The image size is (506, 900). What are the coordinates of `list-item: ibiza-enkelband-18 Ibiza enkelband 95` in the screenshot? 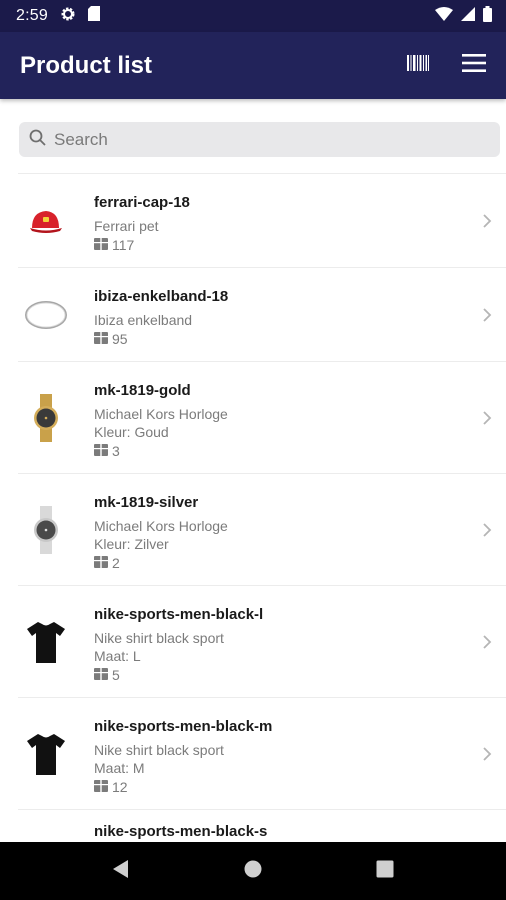 It's located at (262, 314).